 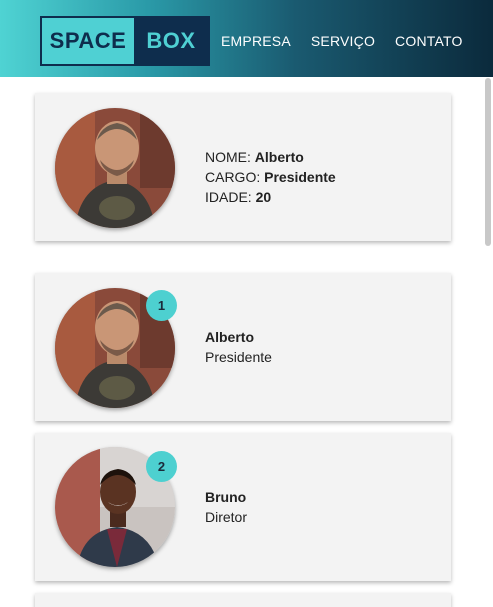 I want to click on nav-item-empresa: EMPRESA, so click(x=256, y=41).